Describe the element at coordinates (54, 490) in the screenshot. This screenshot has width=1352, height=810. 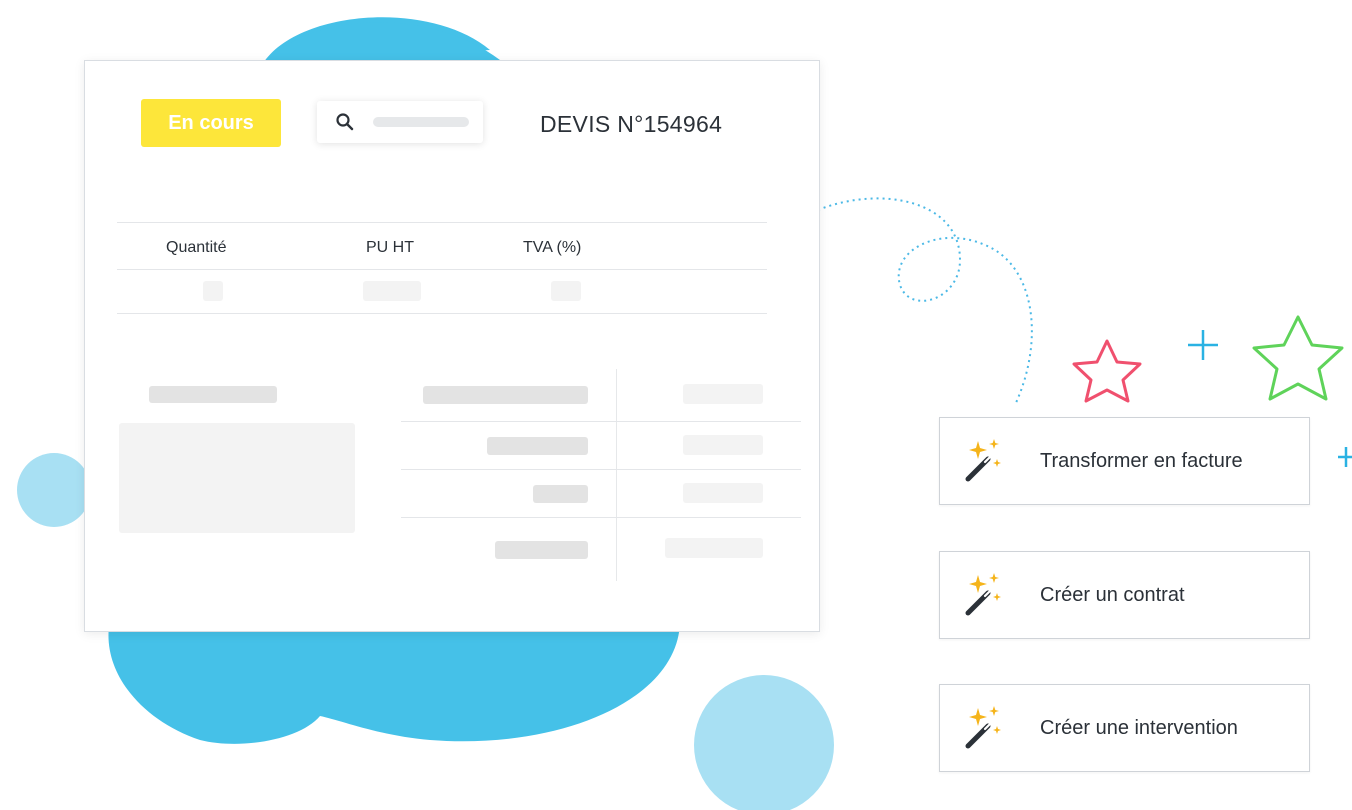
I see `left-circle` at that location.